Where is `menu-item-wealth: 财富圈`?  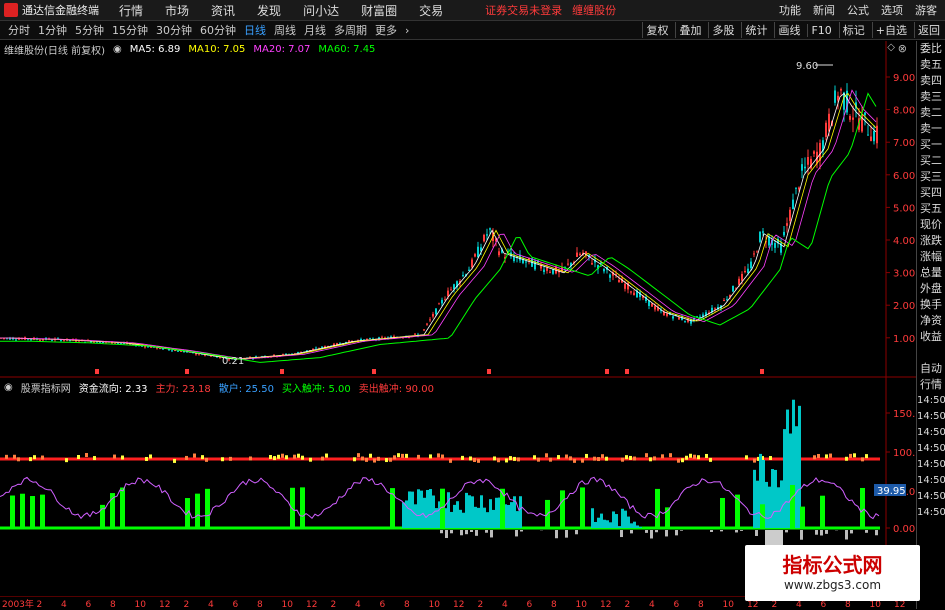 menu-item-wealth: 财富圈 is located at coordinates (379, 10).